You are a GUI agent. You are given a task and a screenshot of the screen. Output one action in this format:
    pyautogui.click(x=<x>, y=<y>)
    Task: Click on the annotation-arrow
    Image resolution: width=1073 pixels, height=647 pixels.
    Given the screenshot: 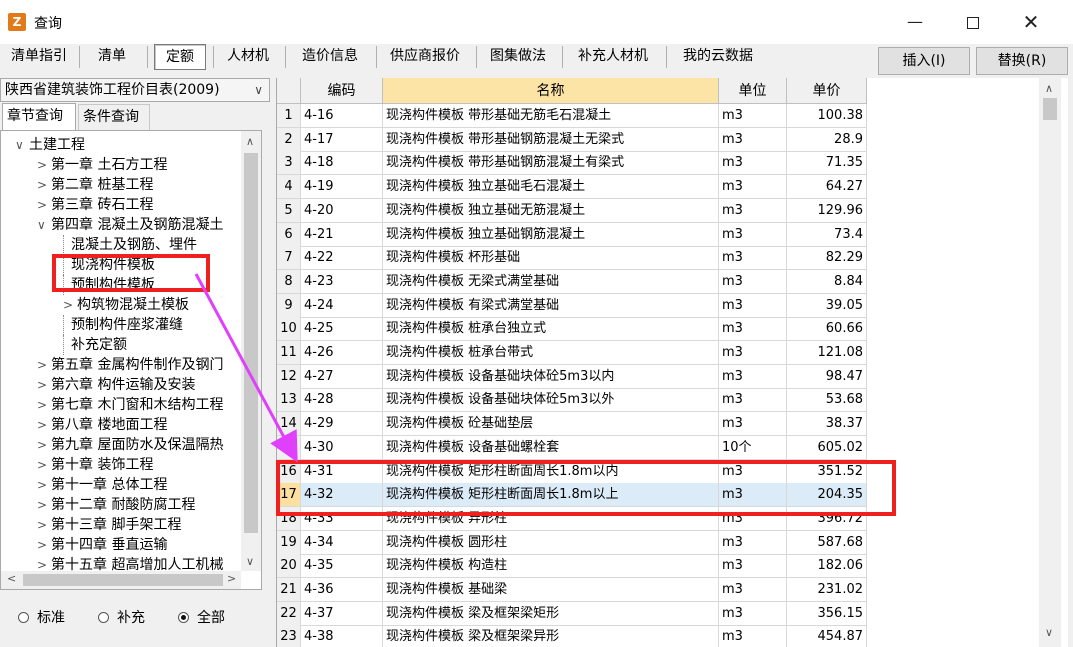 What is the action you would take?
    pyautogui.click(x=246, y=368)
    